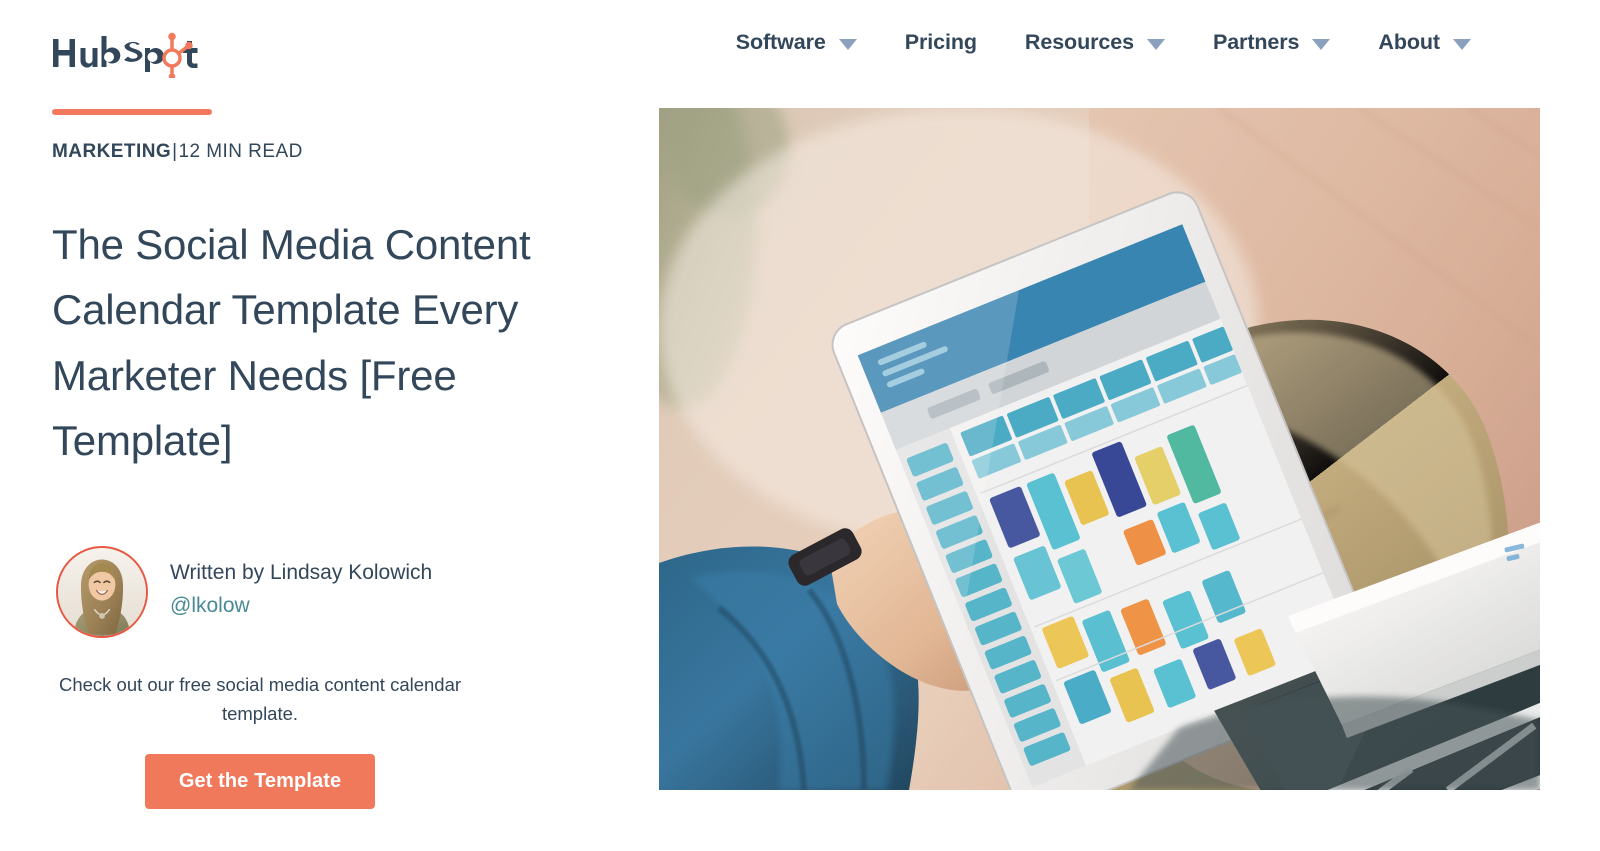 The image size is (1600, 851). What do you see at coordinates (301, 606) in the screenshot?
I see `author-handle-link: @lkolow` at bounding box center [301, 606].